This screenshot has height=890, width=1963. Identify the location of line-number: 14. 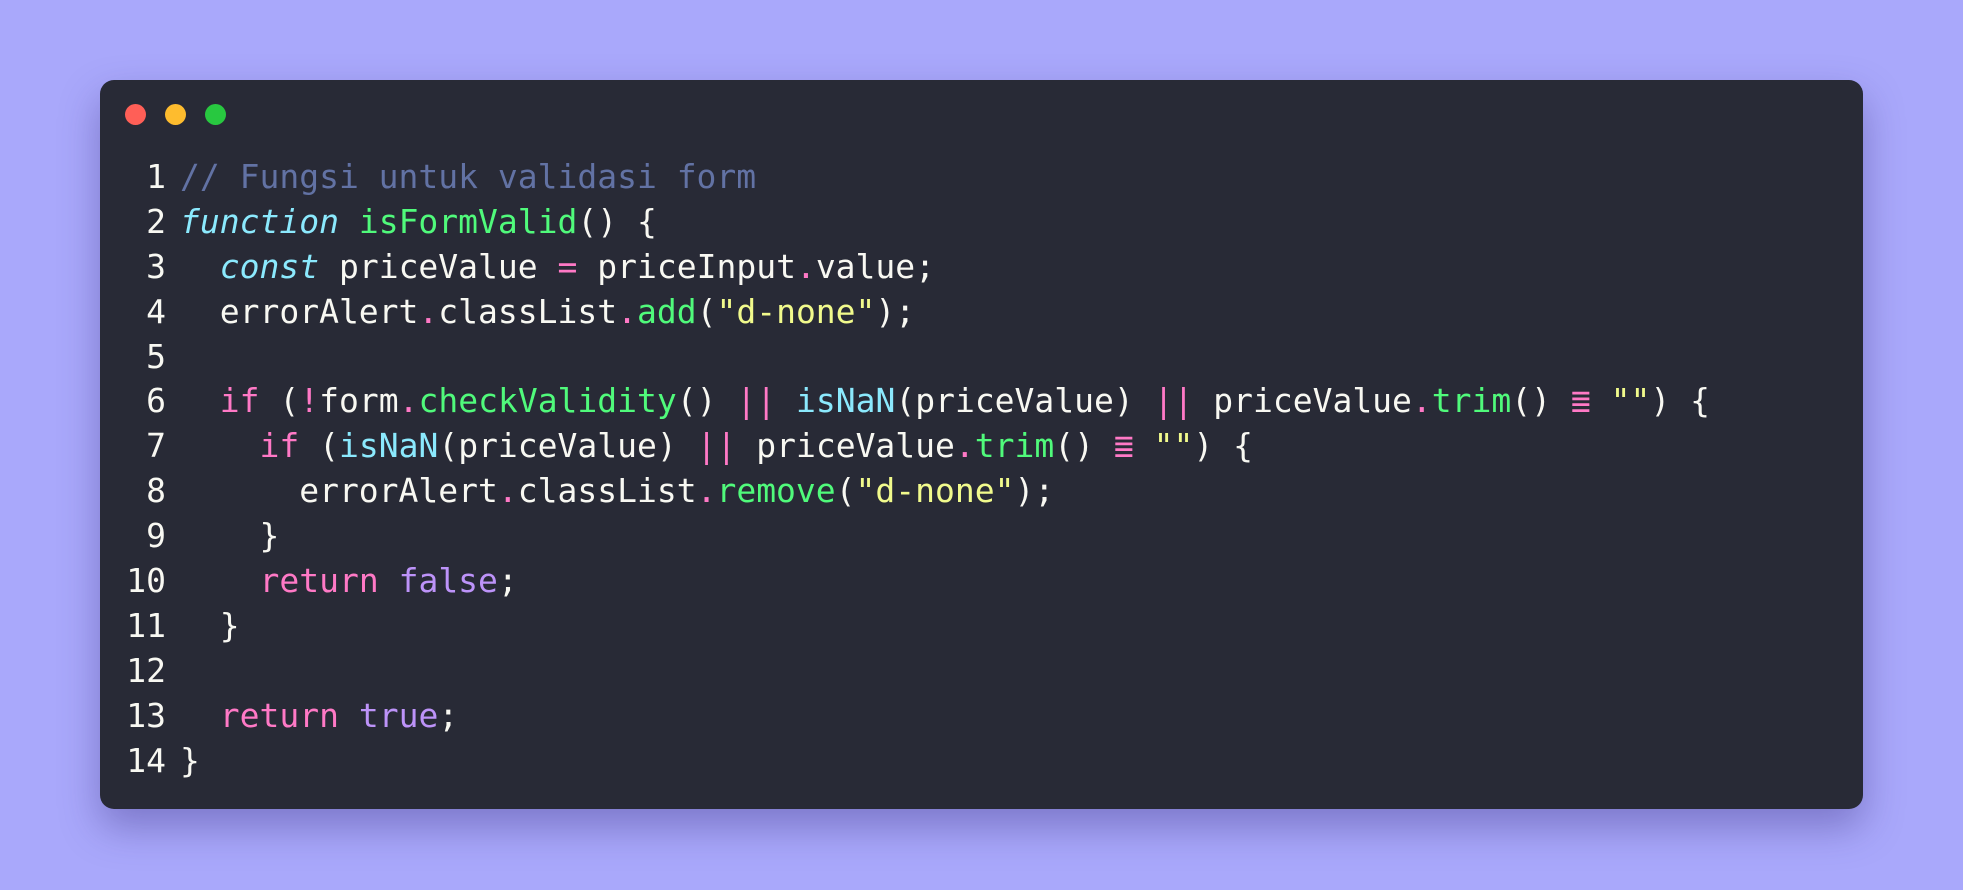
(146, 760).